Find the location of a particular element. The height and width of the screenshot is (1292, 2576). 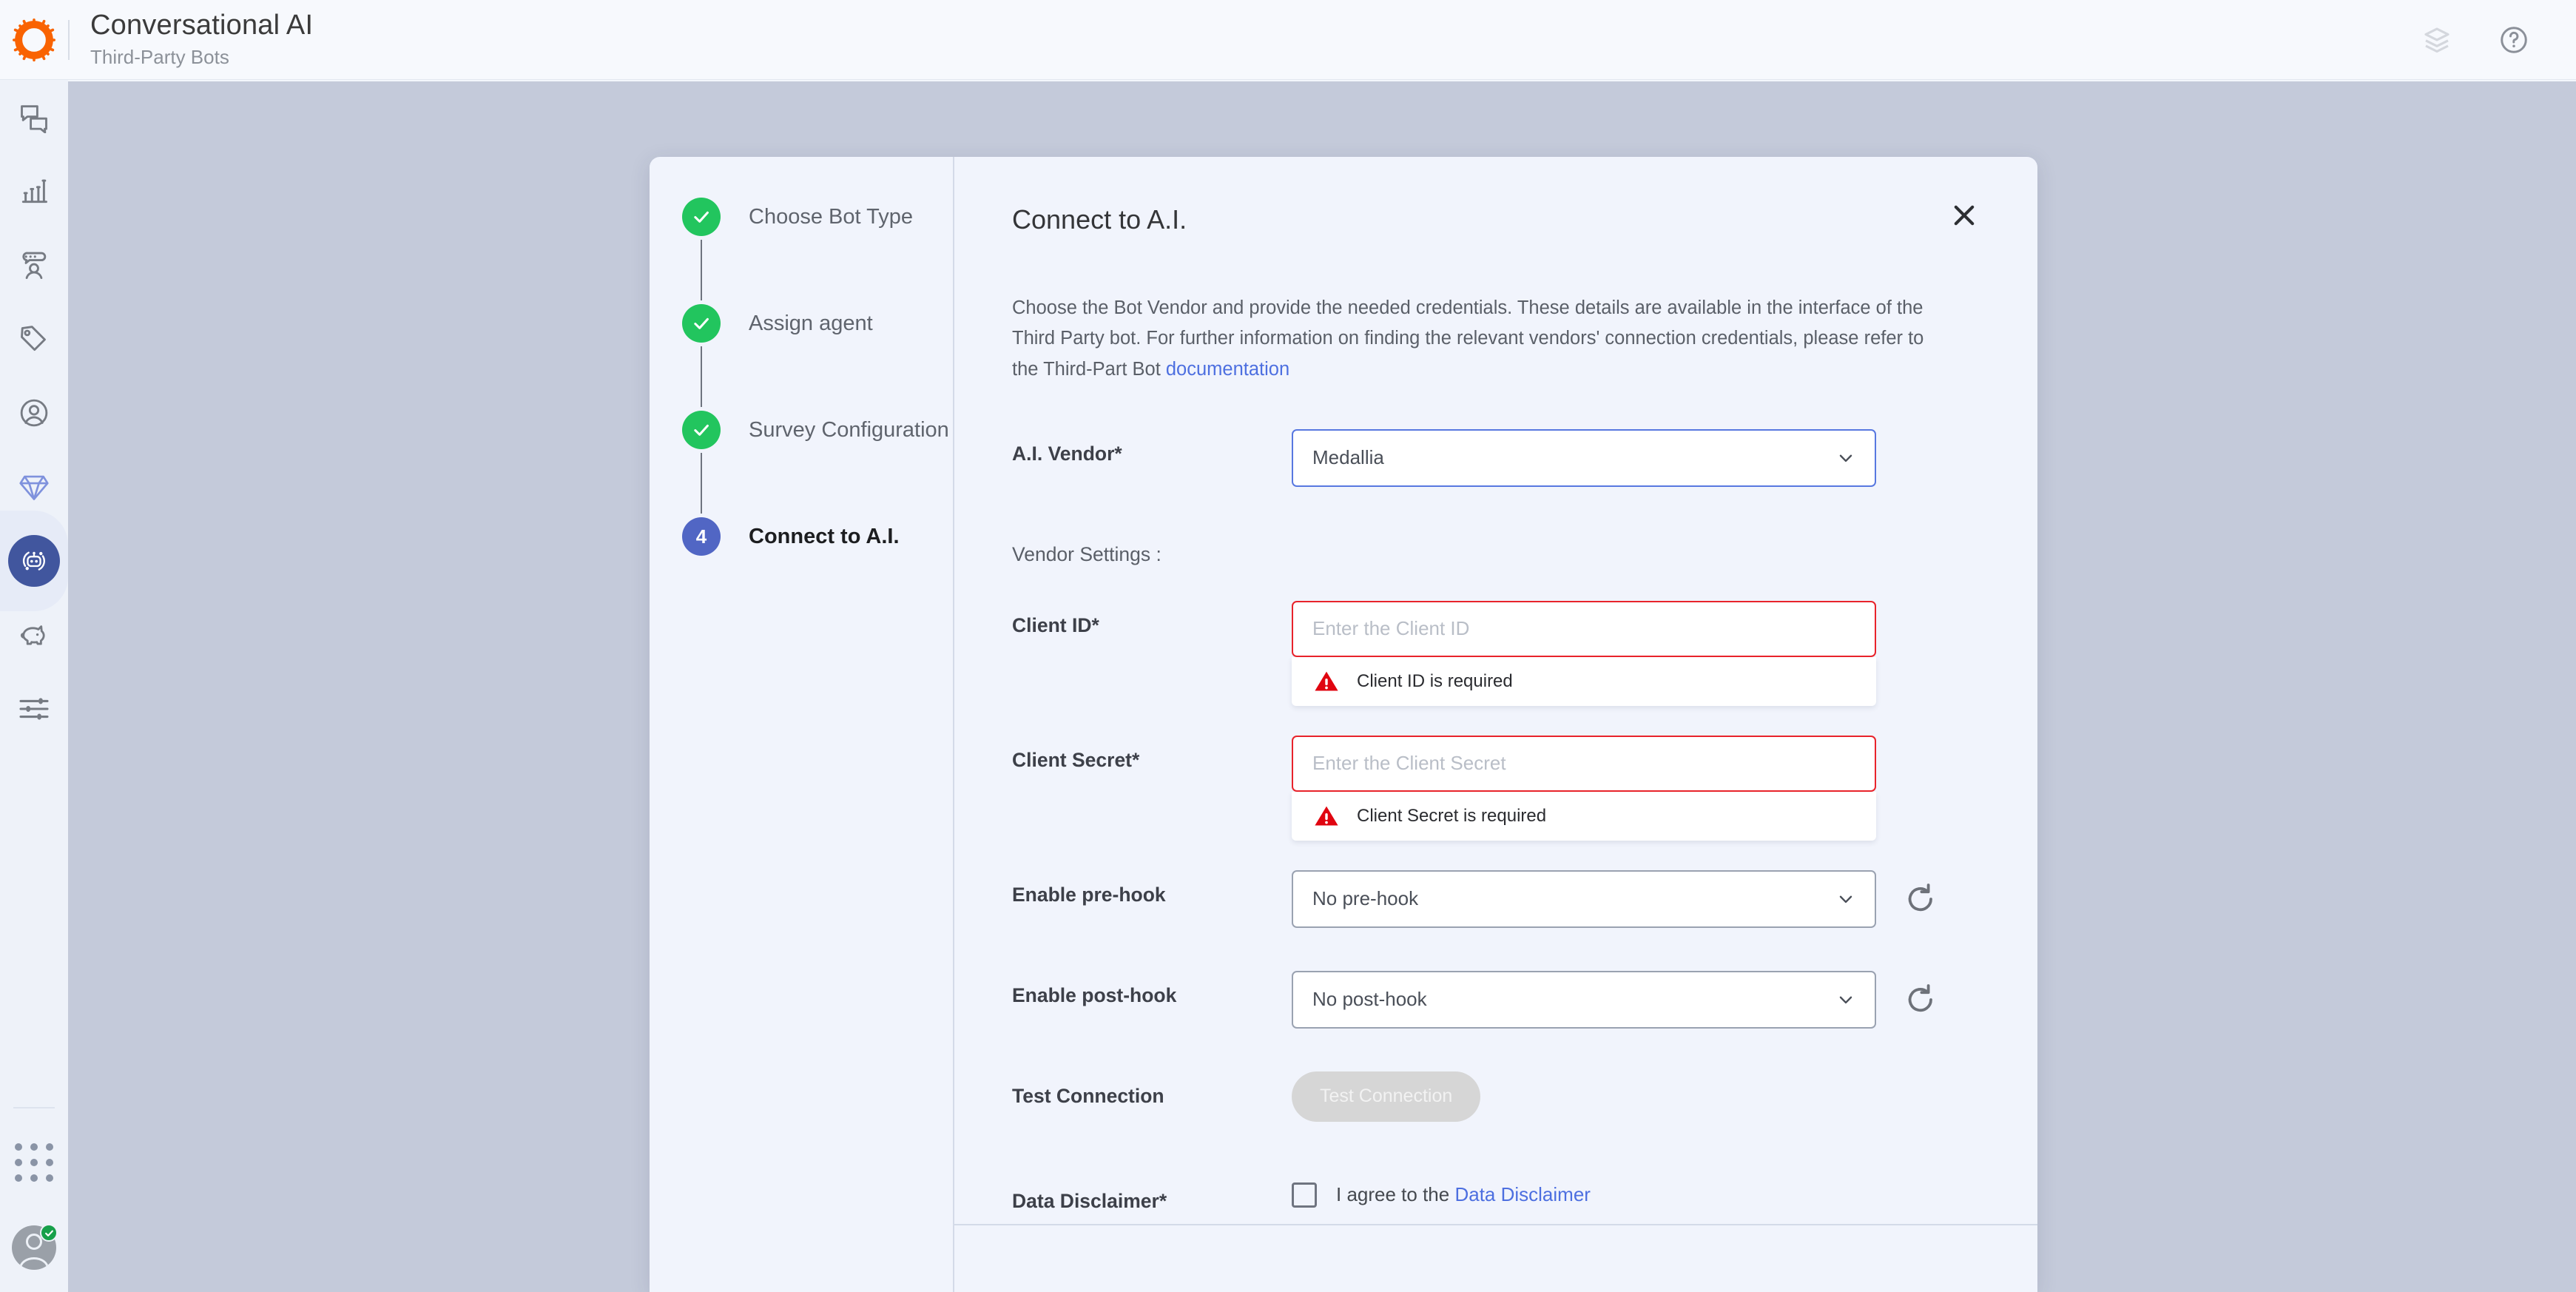

sidebar-item-conversations is located at coordinates (34, 117).